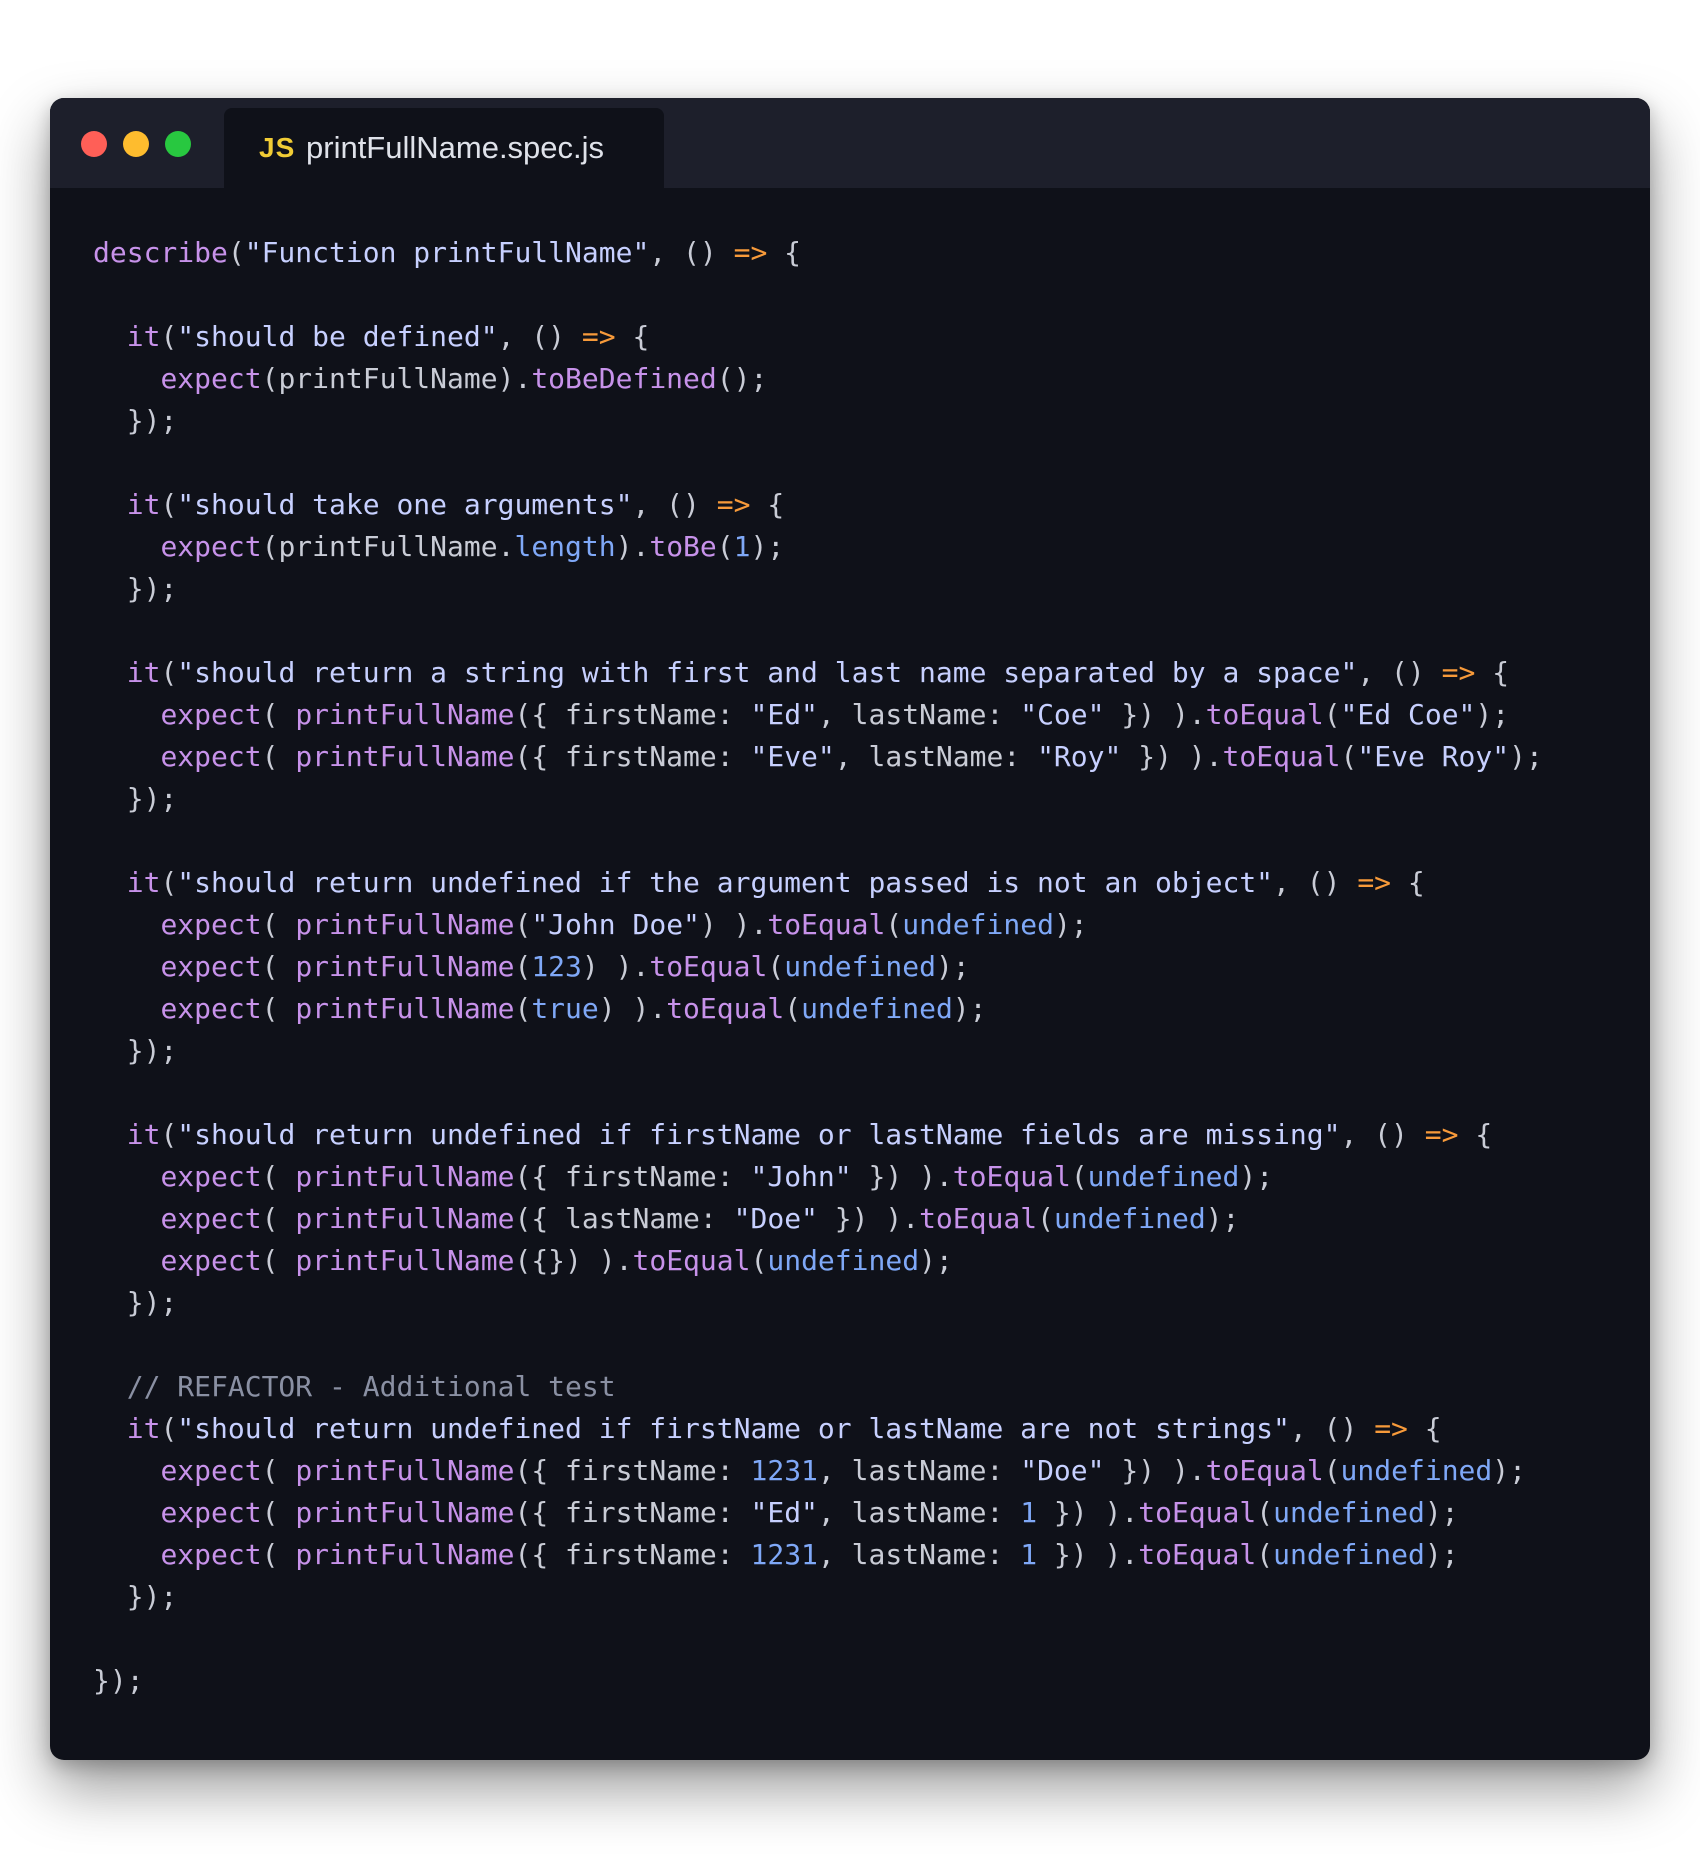  Describe the element at coordinates (135, 798) in the screenshot. I see `code-token: });` at that location.